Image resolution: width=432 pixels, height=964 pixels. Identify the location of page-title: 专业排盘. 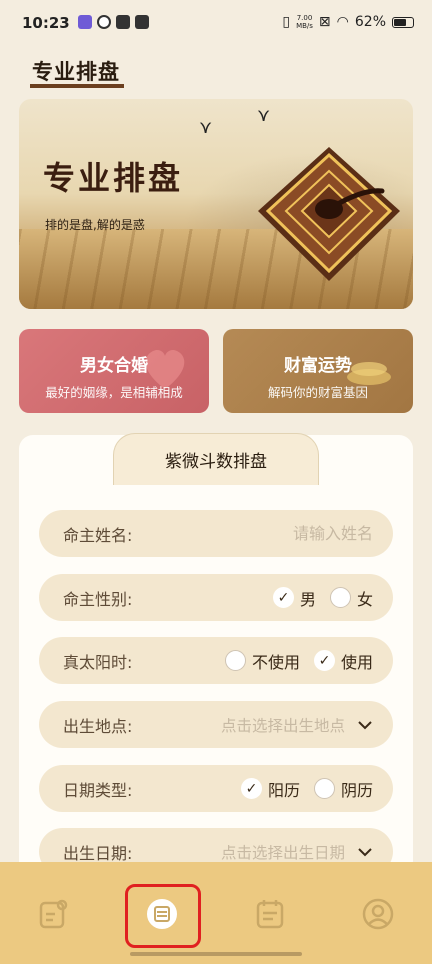
(76, 72).